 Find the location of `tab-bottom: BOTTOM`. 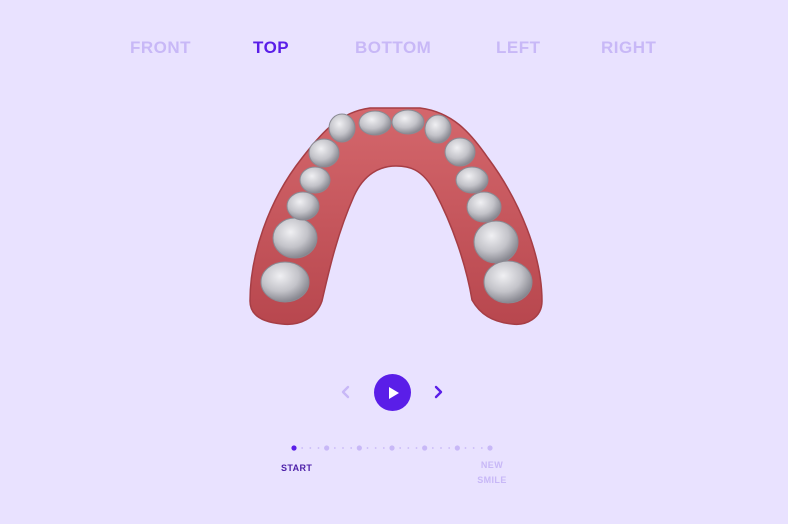

tab-bottom: BOTTOM is located at coordinates (393, 48).